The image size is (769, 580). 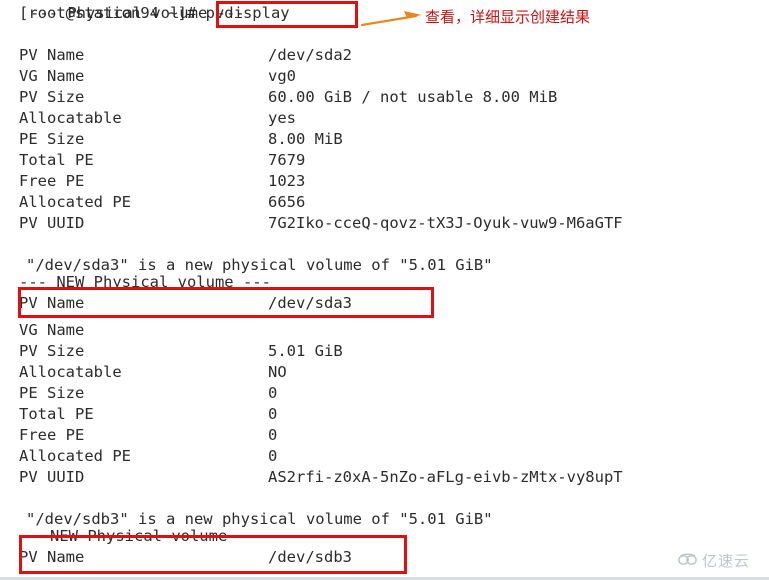 What do you see at coordinates (287, 202) in the screenshot?
I see `field-value: 6656` at bounding box center [287, 202].